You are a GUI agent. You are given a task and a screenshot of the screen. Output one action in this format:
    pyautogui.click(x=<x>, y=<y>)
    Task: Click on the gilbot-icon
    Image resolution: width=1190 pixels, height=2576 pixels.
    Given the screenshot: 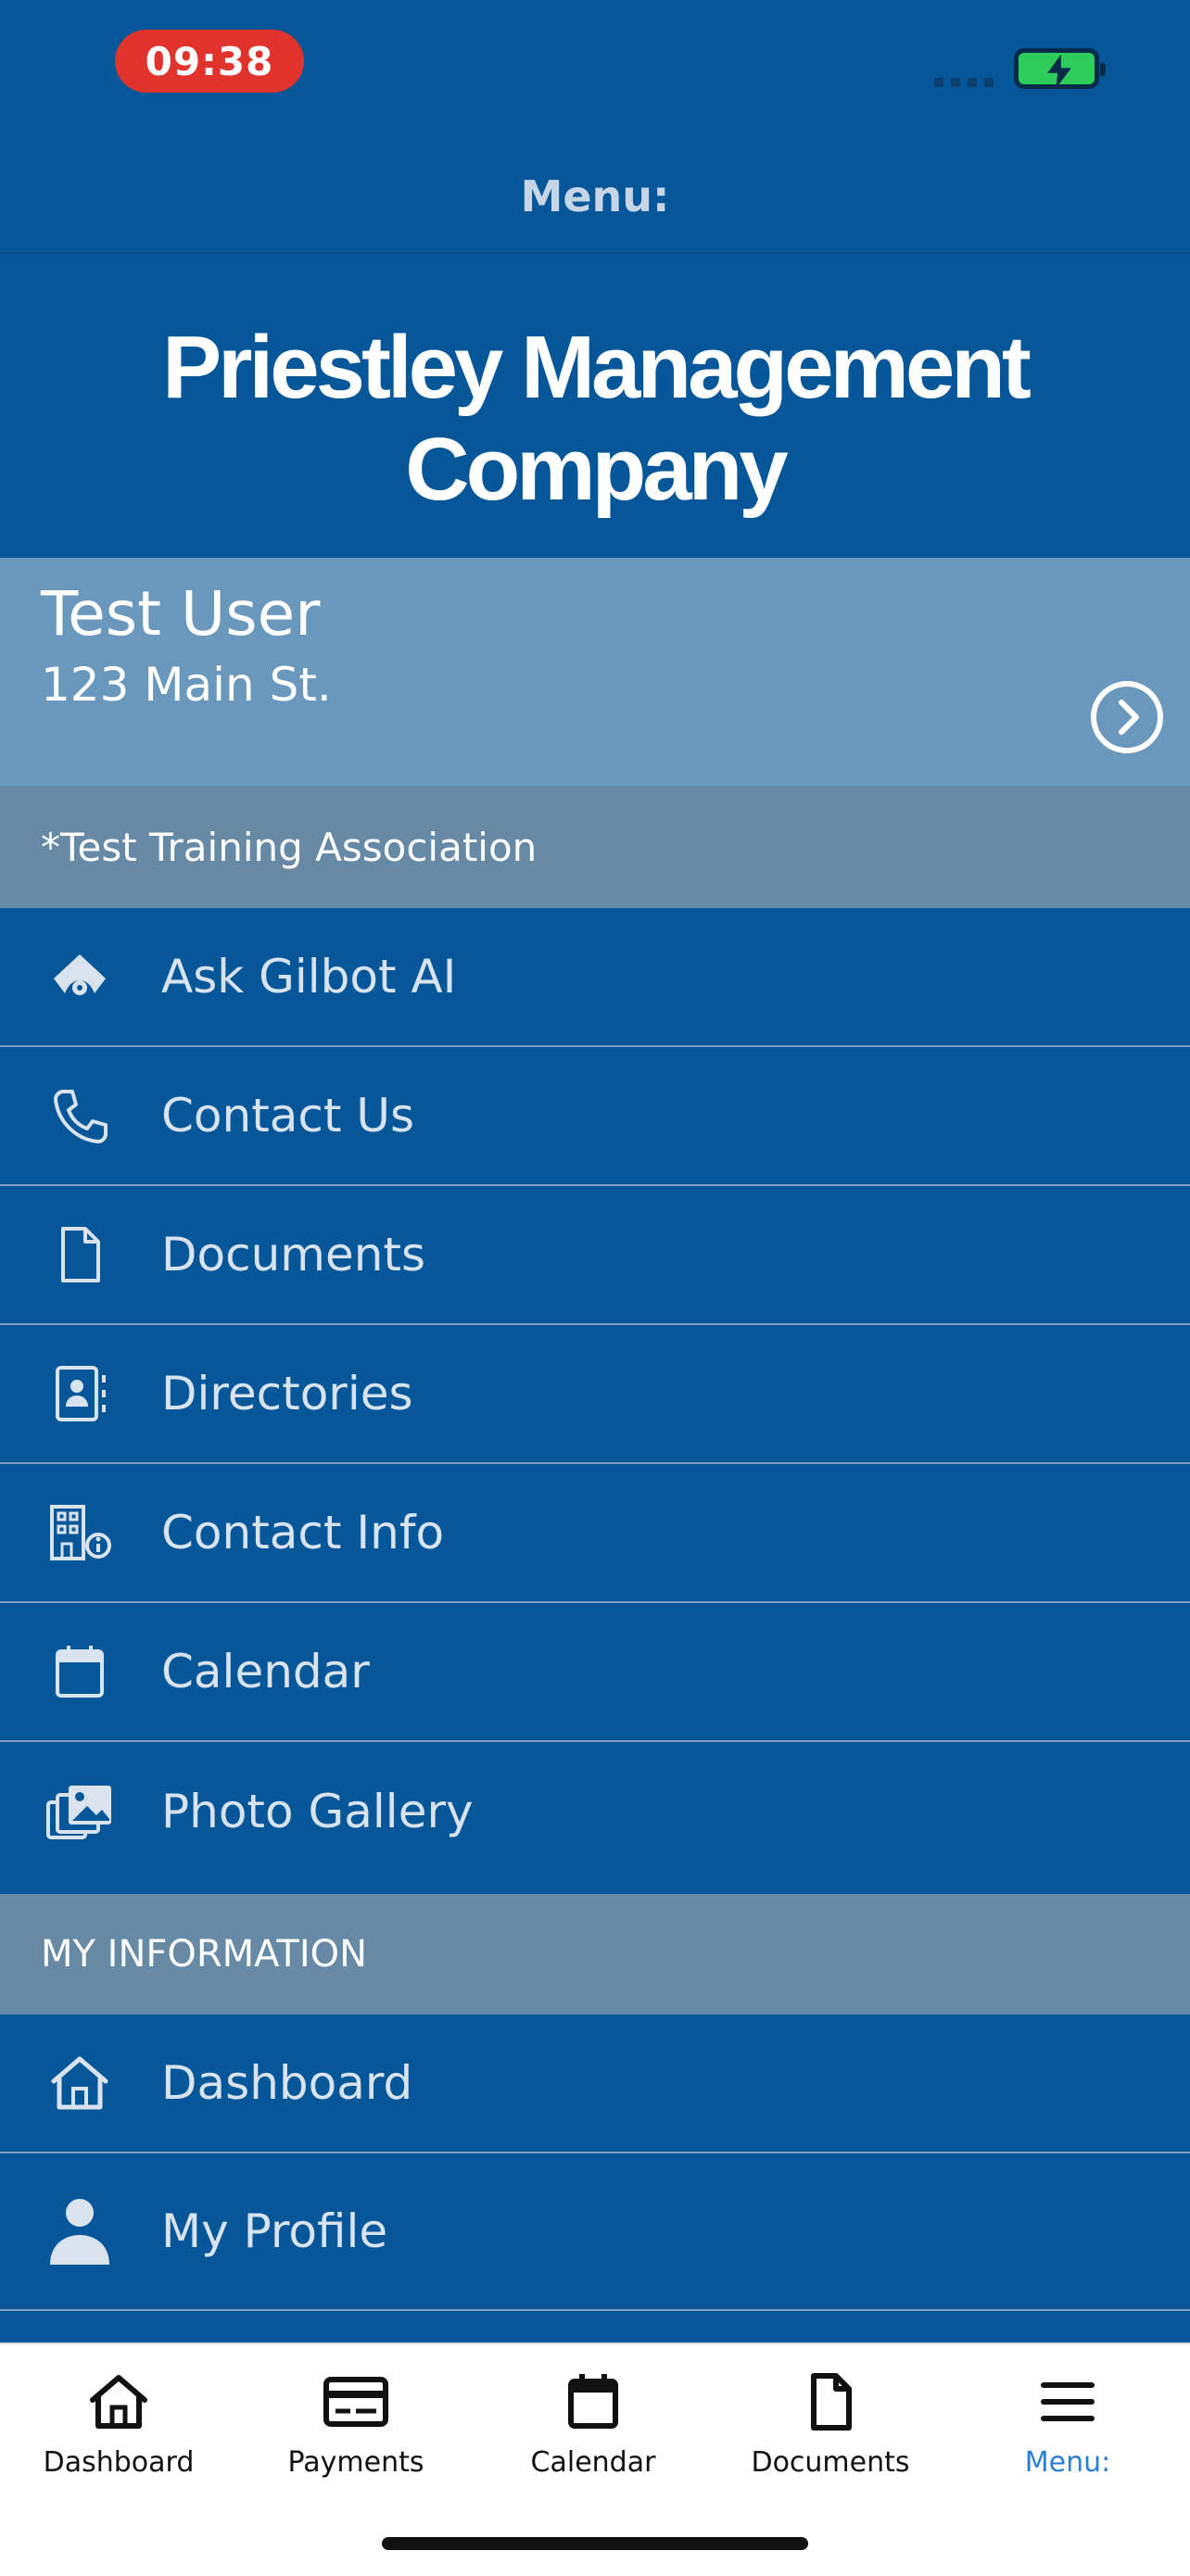 What is the action you would take?
    pyautogui.click(x=80, y=977)
    